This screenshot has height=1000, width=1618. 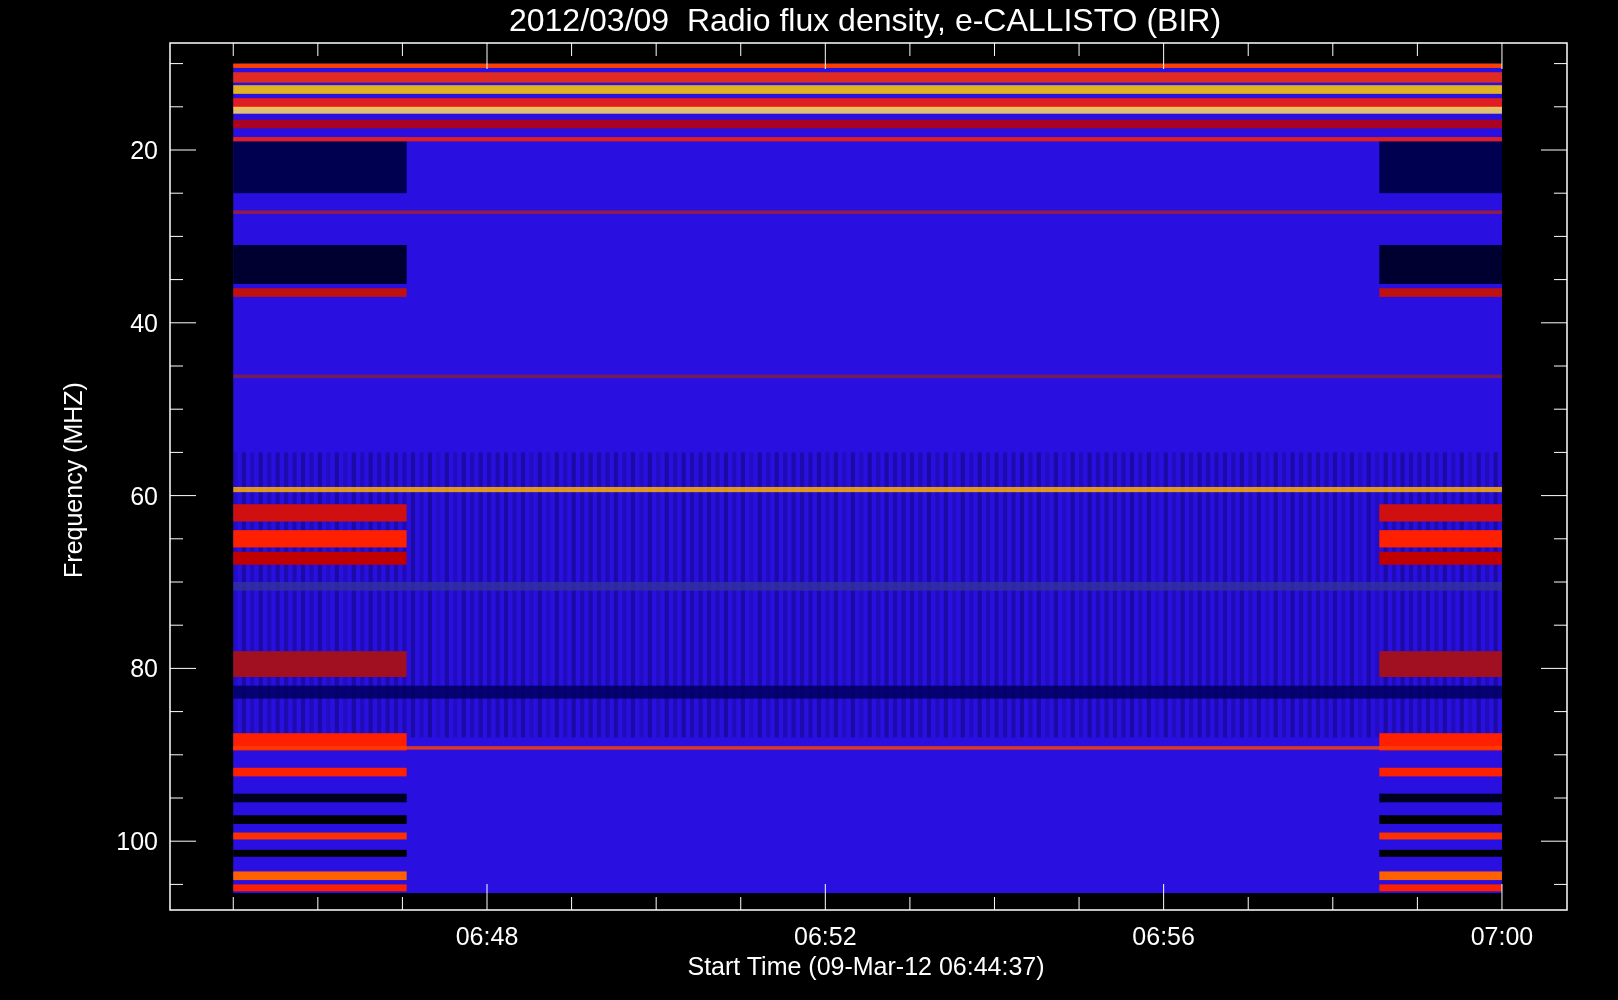 What do you see at coordinates (144, 150) in the screenshot?
I see `y-tick-label: 20` at bounding box center [144, 150].